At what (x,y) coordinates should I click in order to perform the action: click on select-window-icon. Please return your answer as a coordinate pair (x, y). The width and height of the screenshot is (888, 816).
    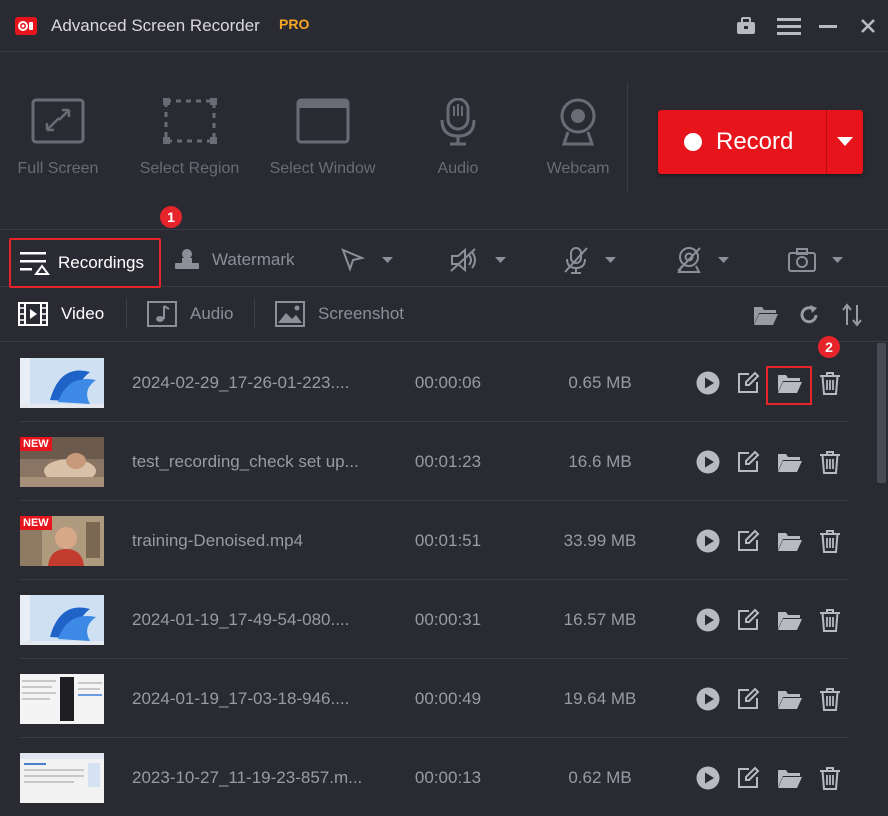
    Looking at the image, I should click on (322, 121).